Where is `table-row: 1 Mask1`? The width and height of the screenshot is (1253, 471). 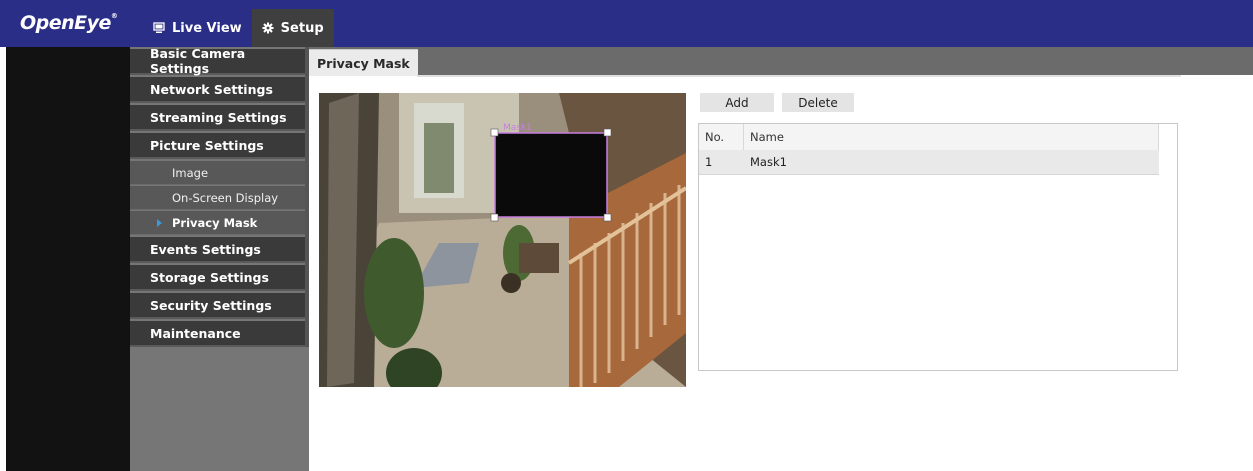
table-row: 1 Mask1 is located at coordinates (929, 162).